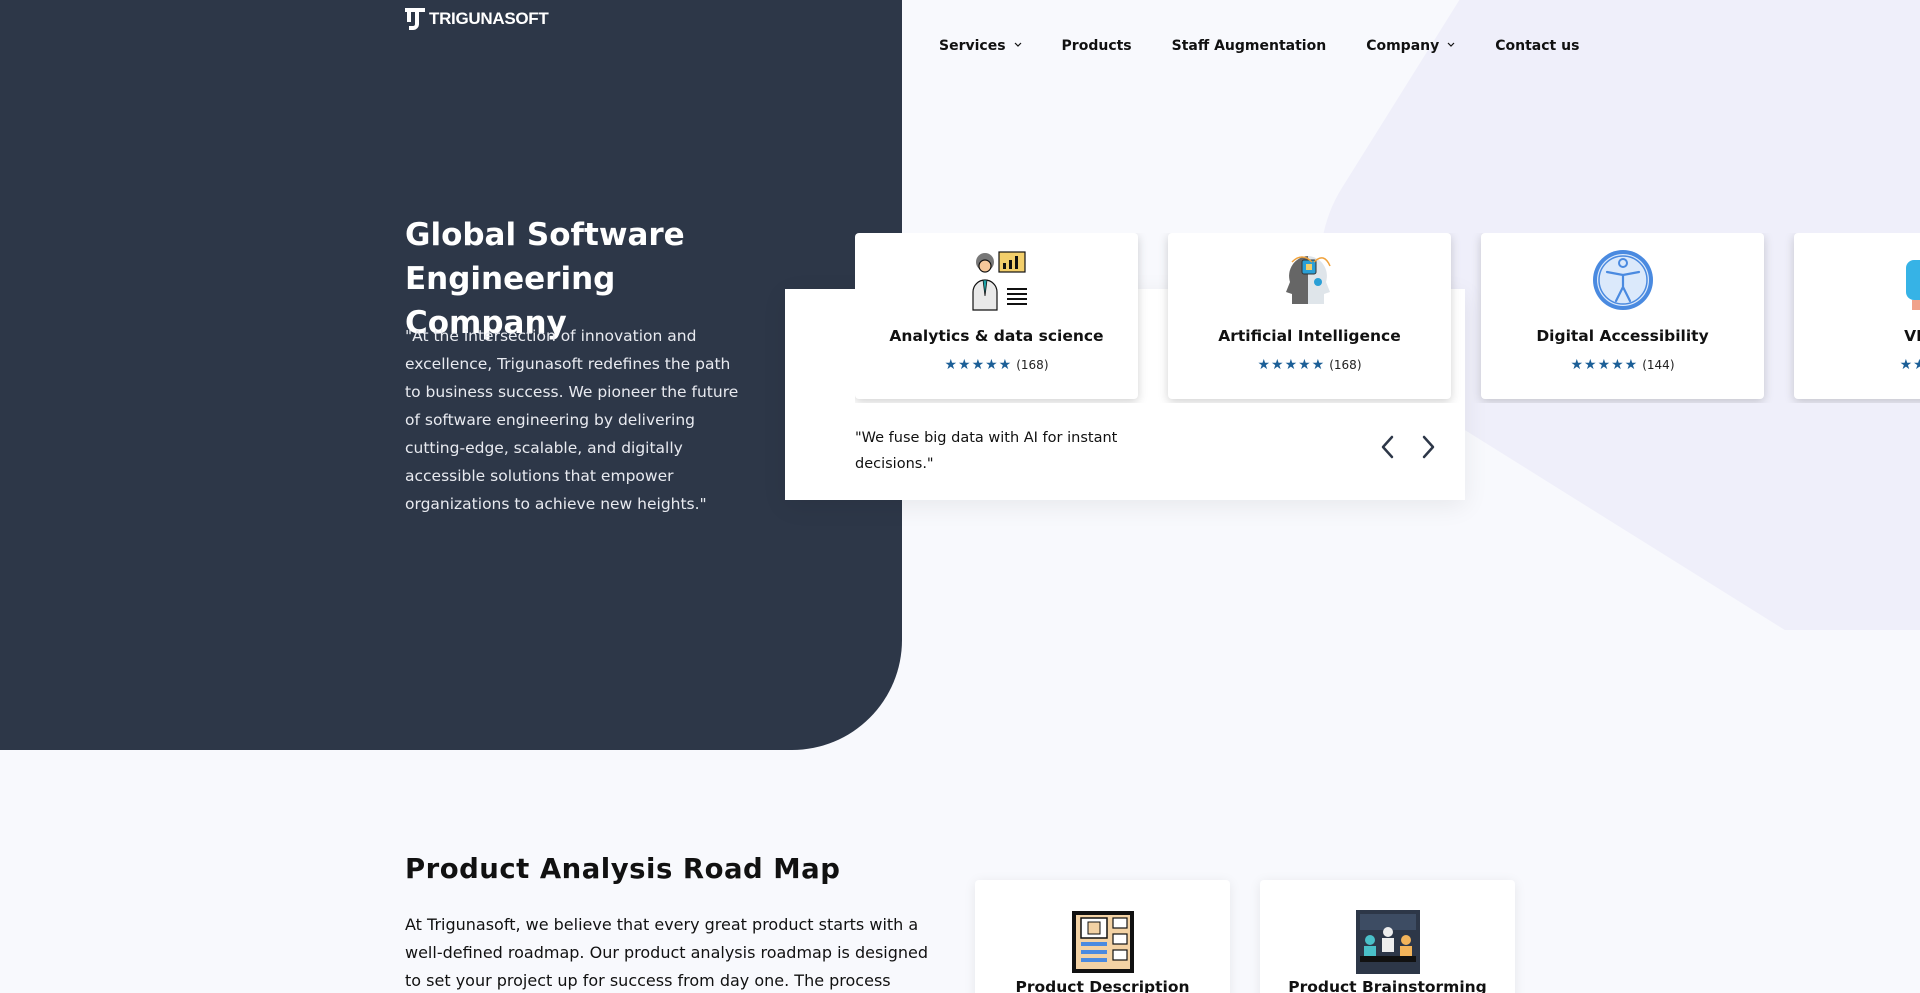  Describe the element at coordinates (1103, 942) in the screenshot. I see `product-description-icon` at that location.